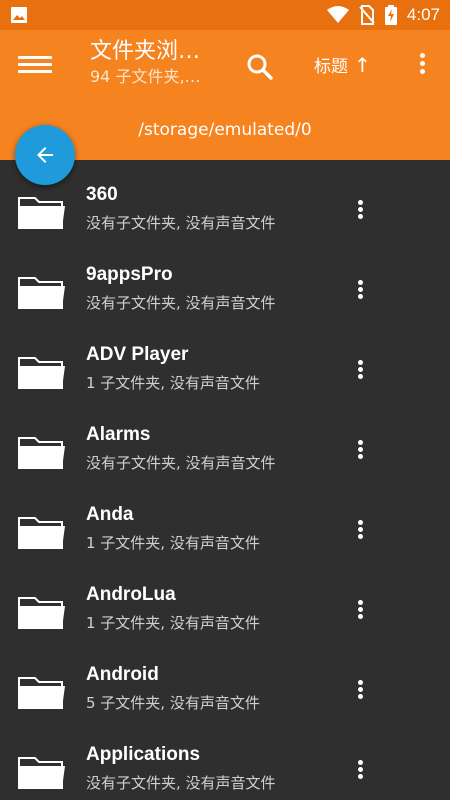  What do you see at coordinates (331, 67) in the screenshot?
I see `sort-label: 标题` at bounding box center [331, 67].